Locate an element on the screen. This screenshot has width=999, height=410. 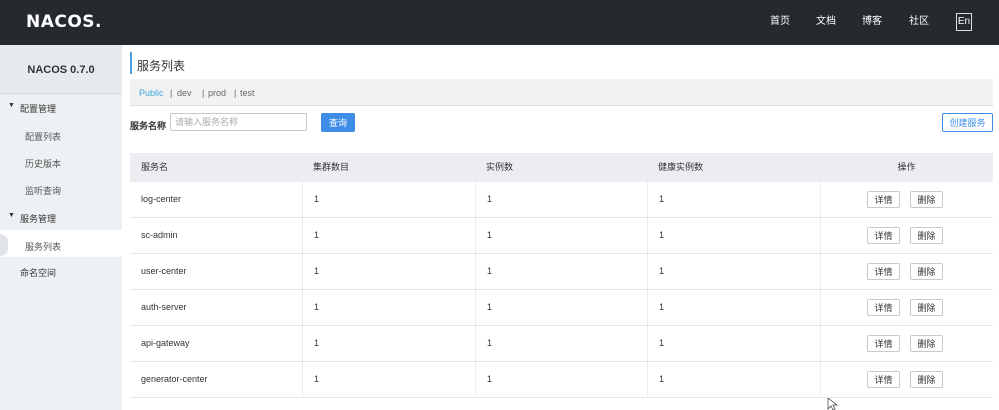
top-navbar: NACOS. 首页 文档 博客 社区 En is located at coordinates (499, 22).